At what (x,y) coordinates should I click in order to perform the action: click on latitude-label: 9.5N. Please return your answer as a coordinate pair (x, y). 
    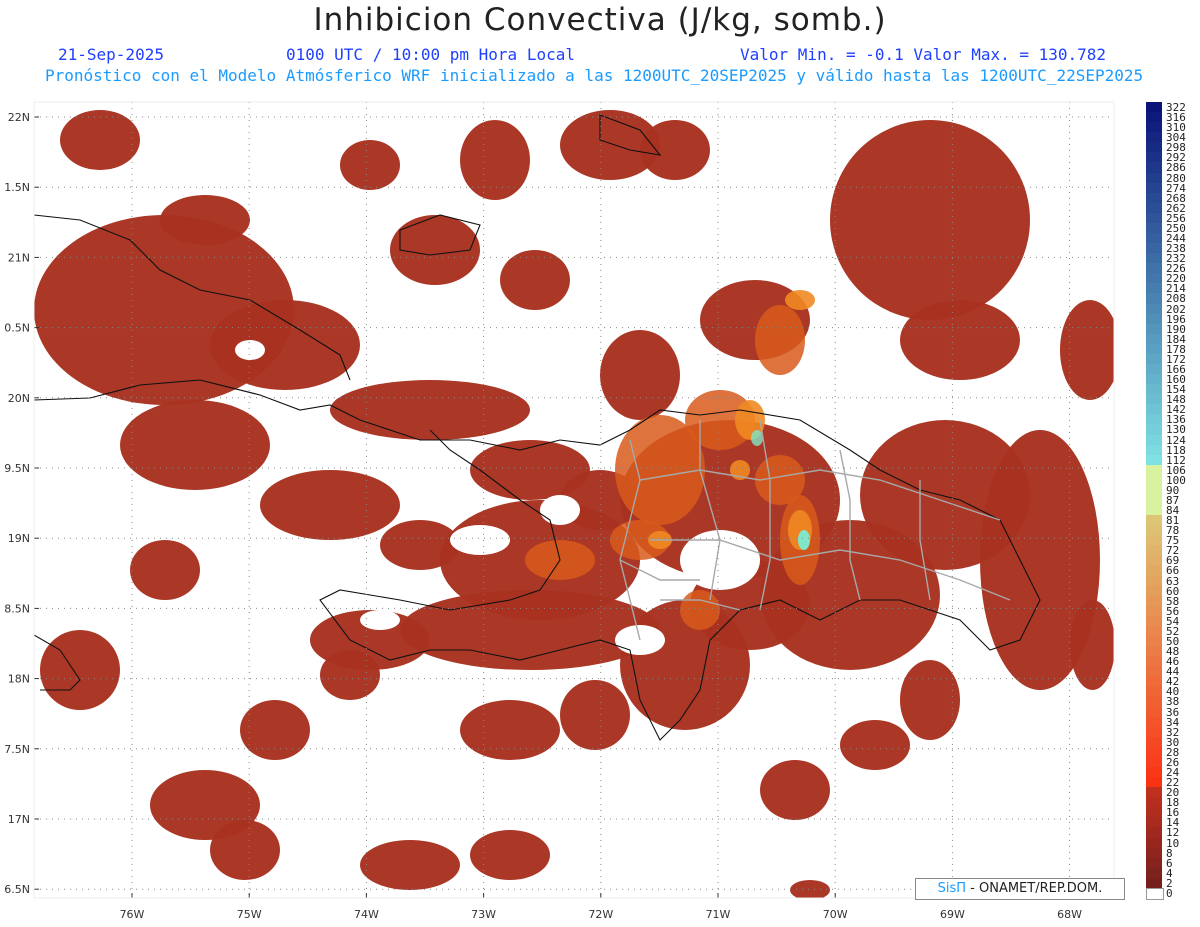
    Looking at the image, I should click on (17, 468).